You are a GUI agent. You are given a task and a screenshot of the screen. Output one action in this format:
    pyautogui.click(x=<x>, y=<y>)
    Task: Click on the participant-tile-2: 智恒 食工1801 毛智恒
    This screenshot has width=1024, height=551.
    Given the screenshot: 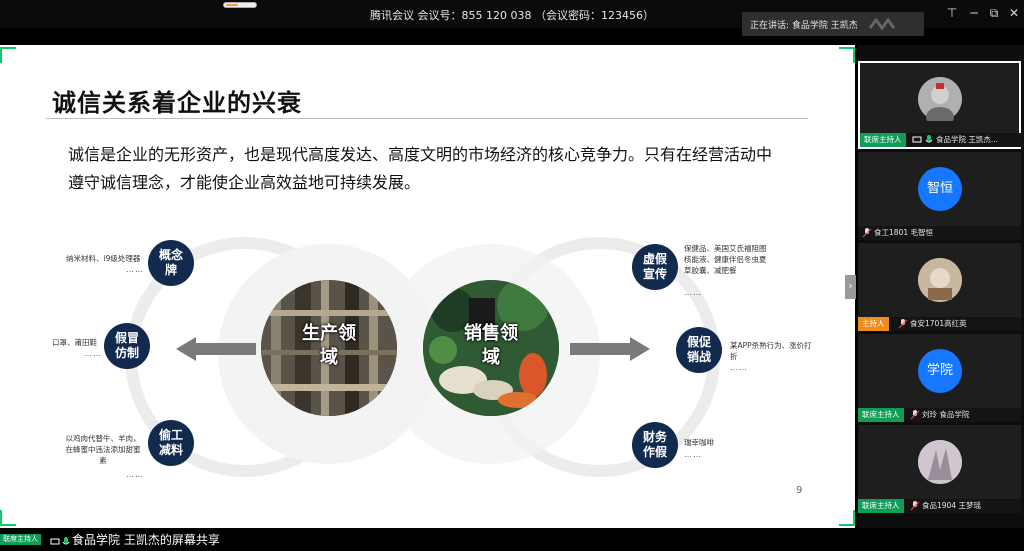 What is the action you would take?
    pyautogui.click(x=939, y=196)
    